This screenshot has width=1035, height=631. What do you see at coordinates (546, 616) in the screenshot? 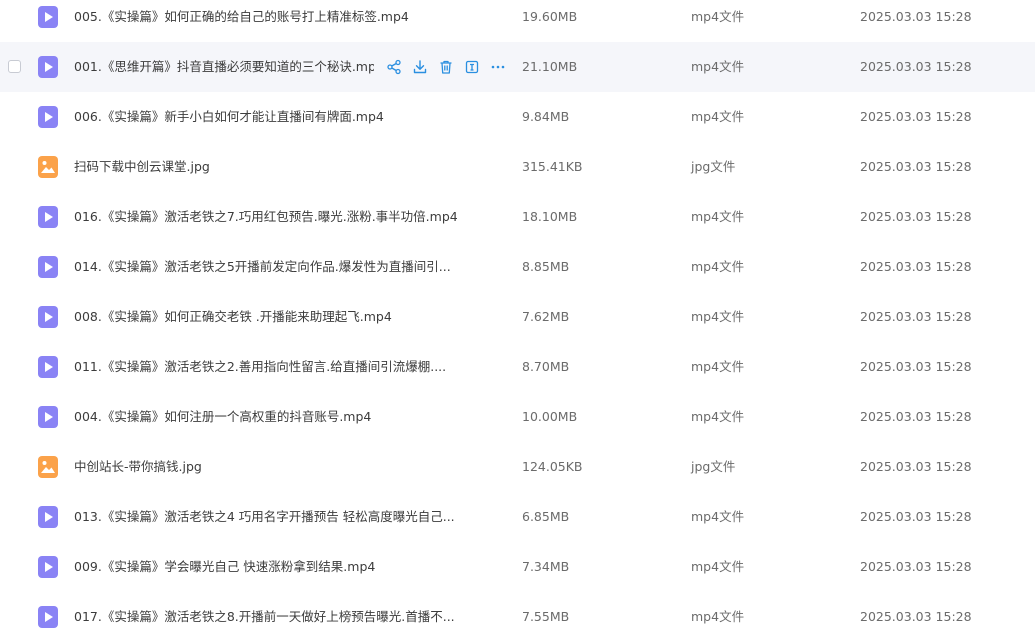
I see `file-size: 7.55MB` at bounding box center [546, 616].